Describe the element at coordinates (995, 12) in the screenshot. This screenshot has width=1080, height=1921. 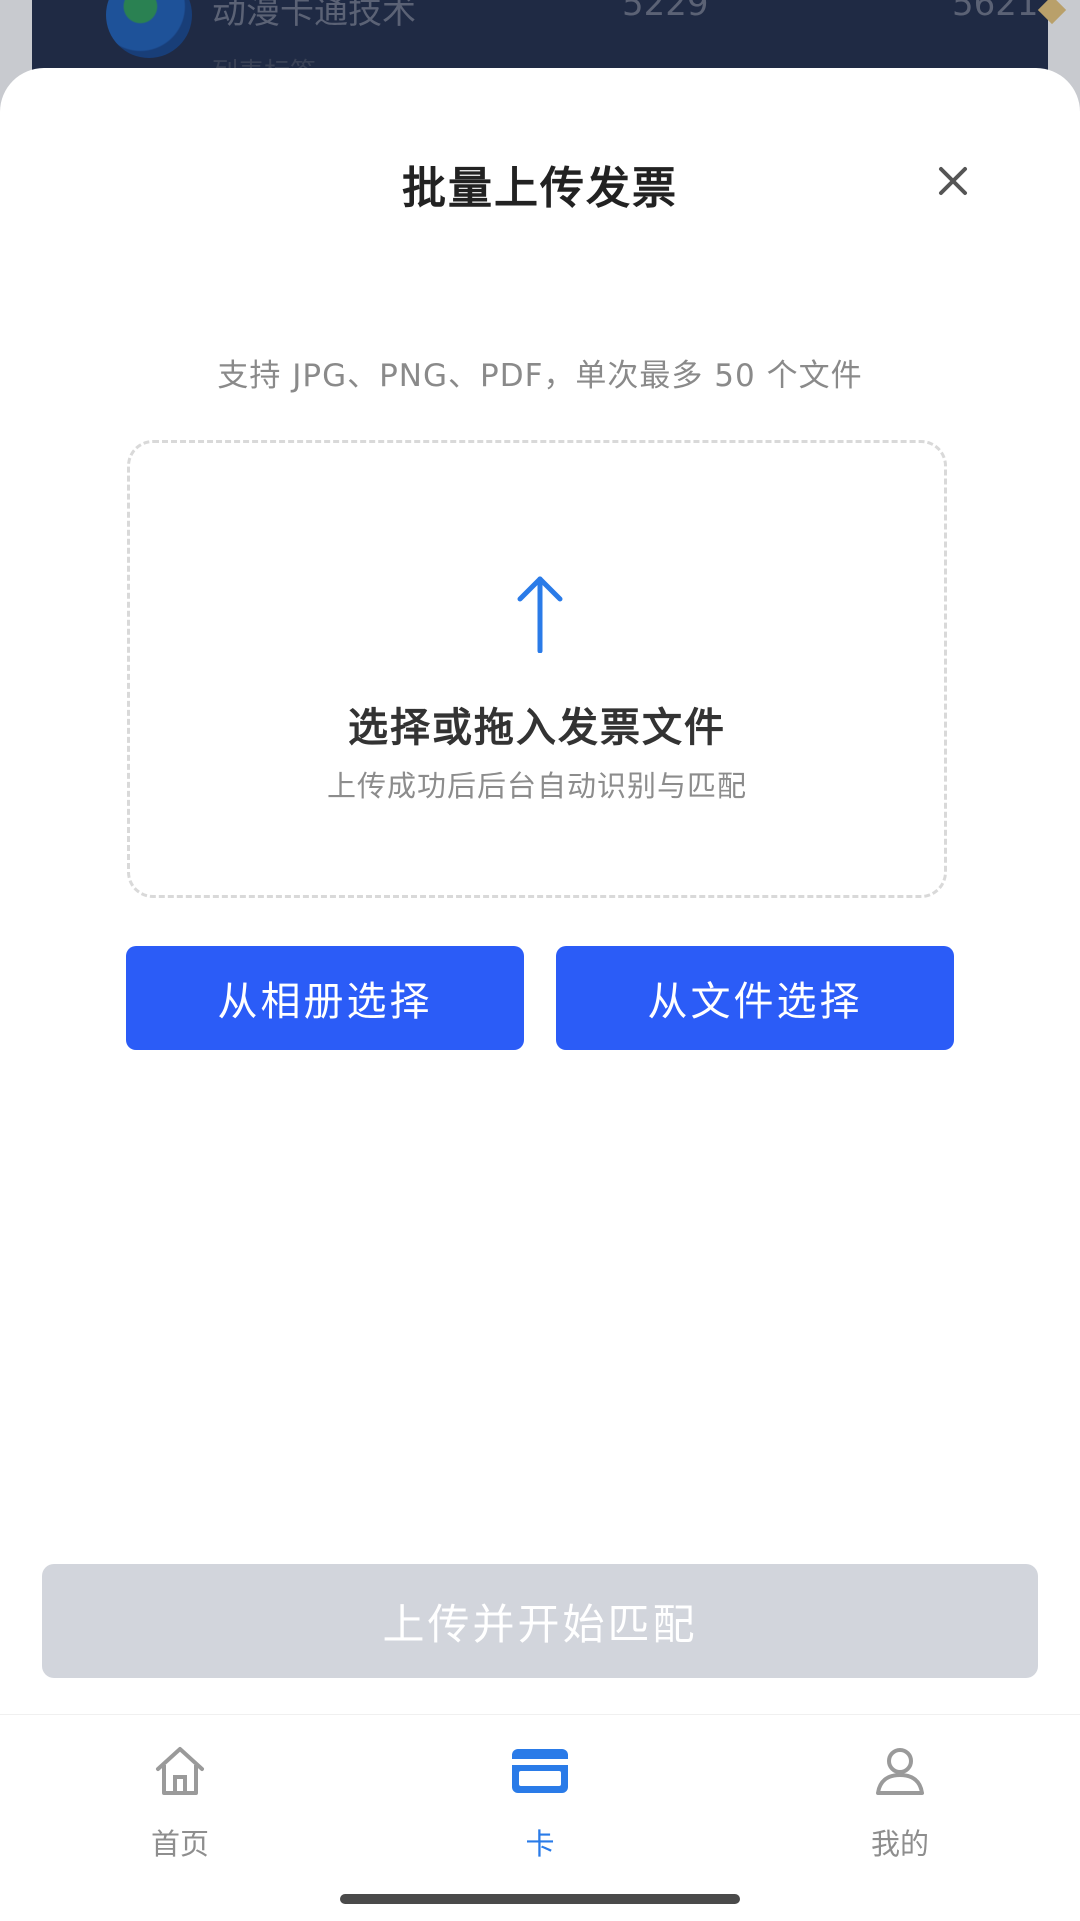
I see `background-value-b: 5621` at that location.